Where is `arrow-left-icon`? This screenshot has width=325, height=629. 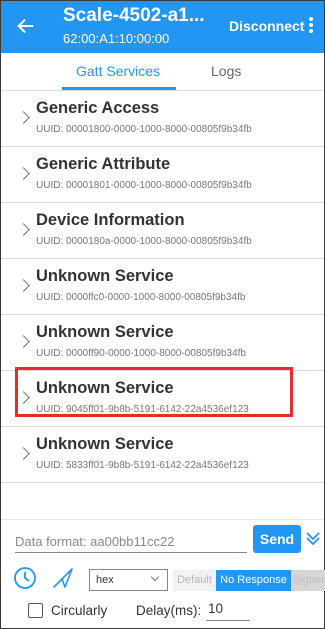
arrow-left-icon is located at coordinates (26, 26).